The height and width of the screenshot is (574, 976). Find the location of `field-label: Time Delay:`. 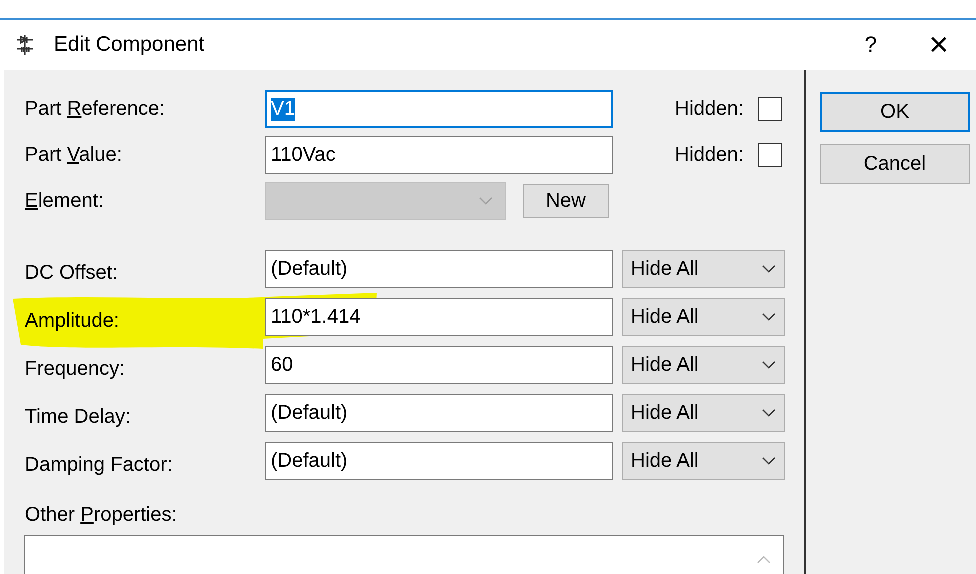

field-label: Time Delay: is located at coordinates (78, 417).